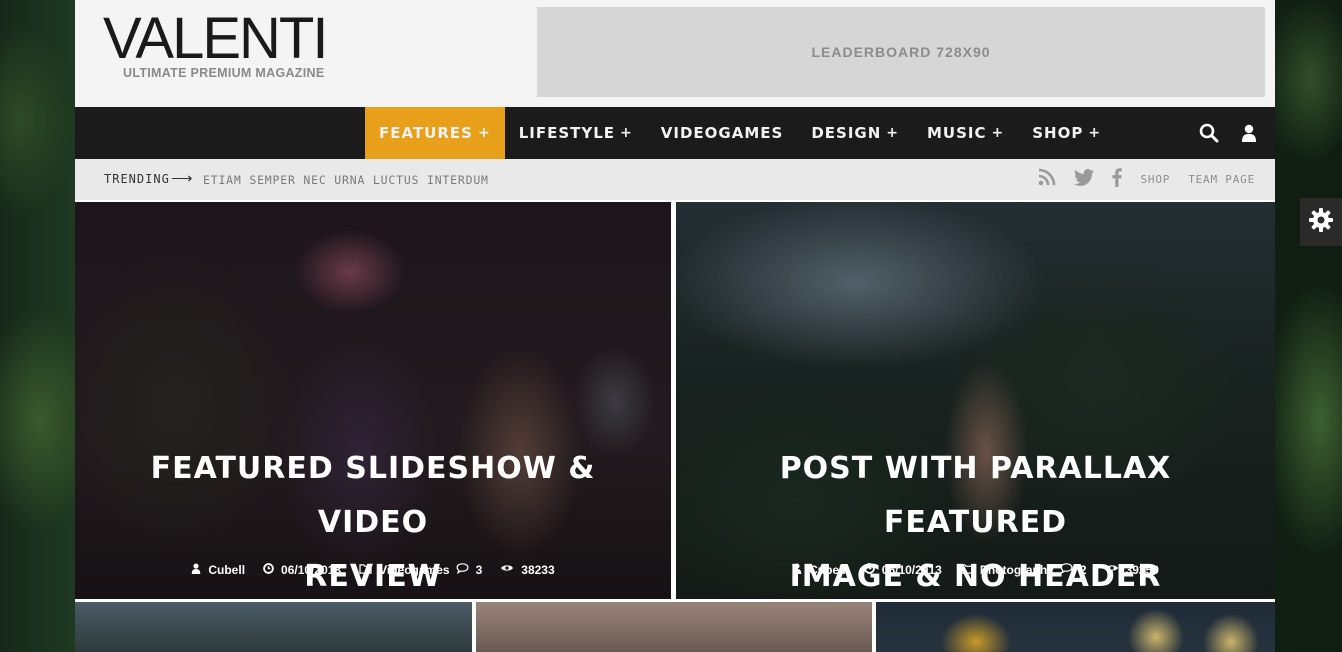  Describe the element at coordinates (567, 133) in the screenshot. I see `nav-item-label: LIFESTYLE` at that location.